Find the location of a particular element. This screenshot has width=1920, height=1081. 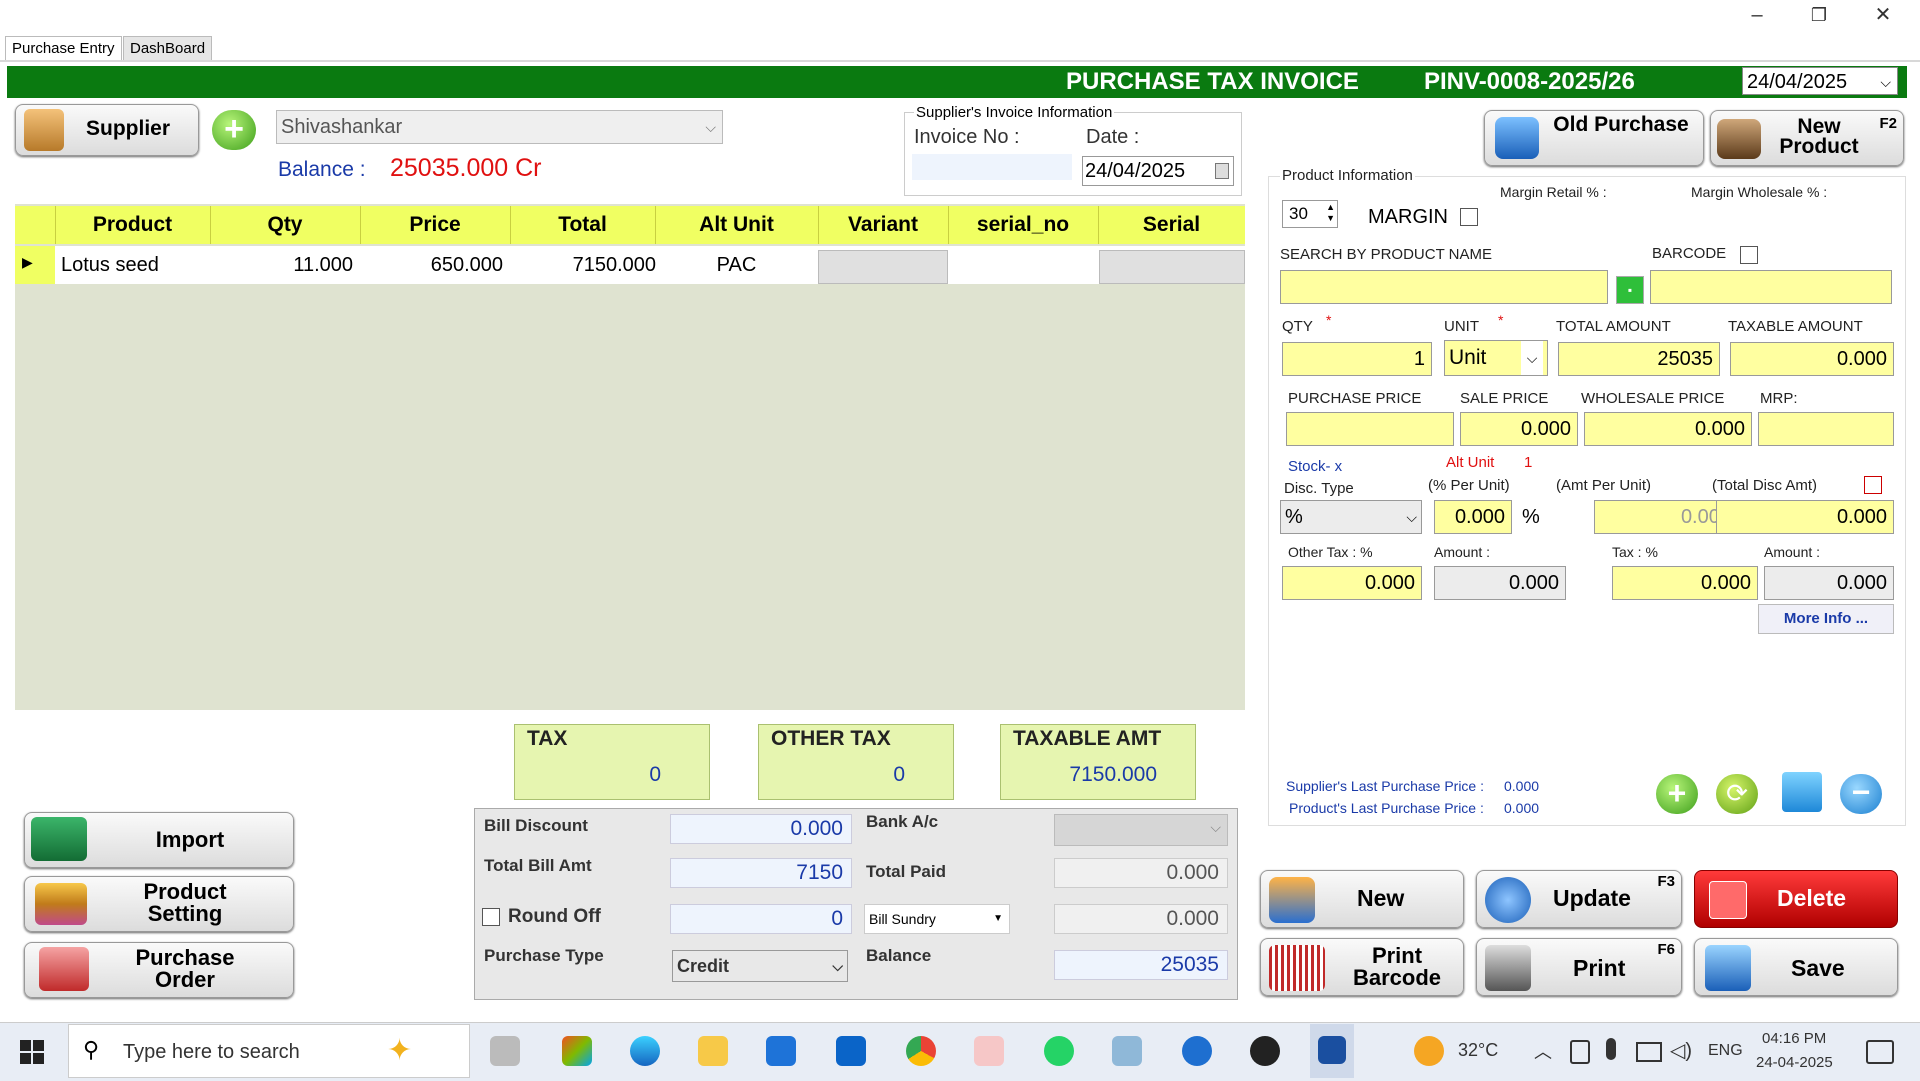

update-button: Update F3 is located at coordinates (1579, 899).